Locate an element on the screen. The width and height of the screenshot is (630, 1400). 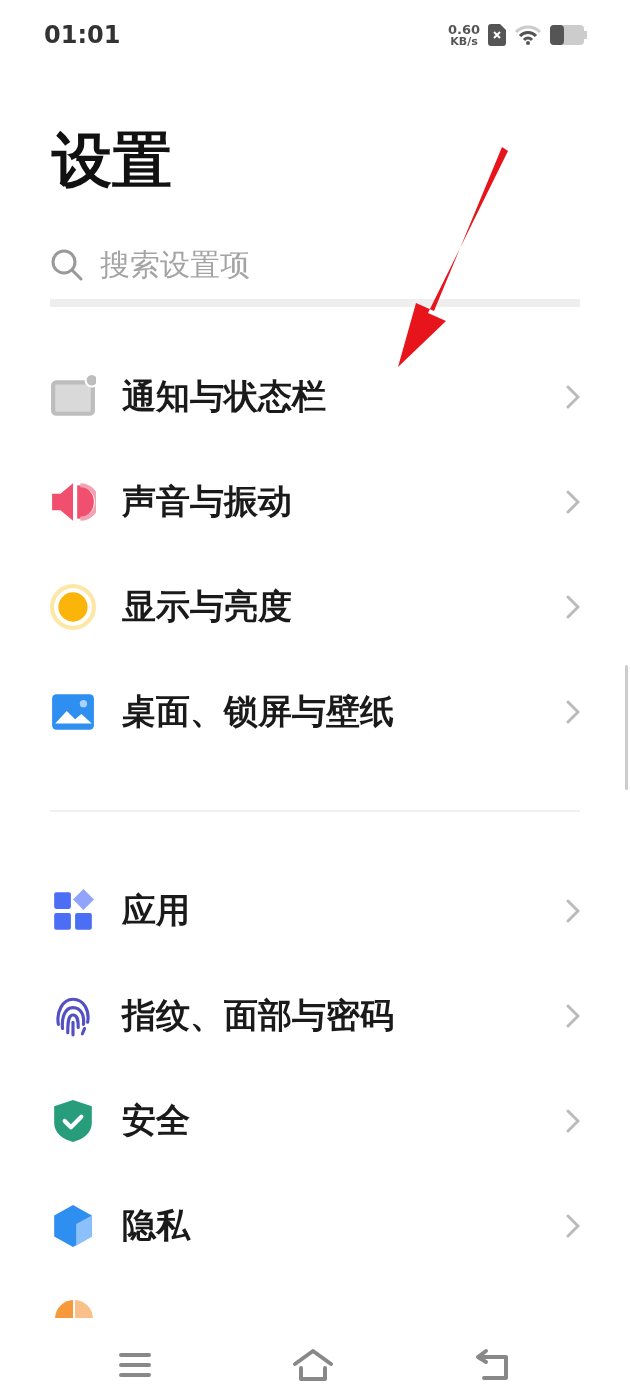
settings-item: 安全 is located at coordinates (315, 1120).